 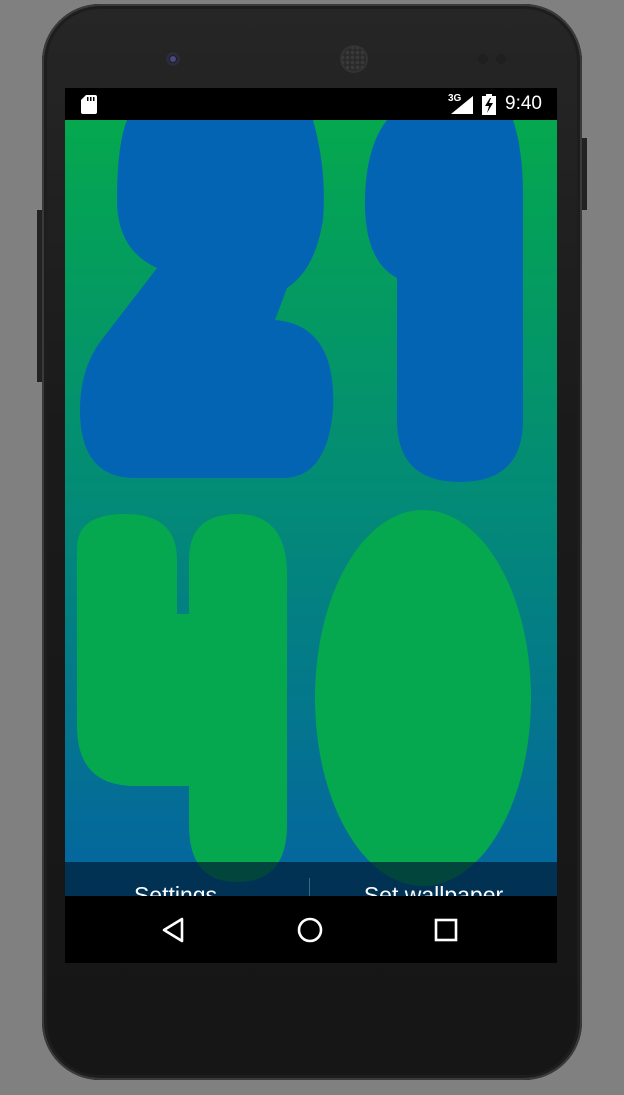 I want to click on proximity-sensor, so click(x=483, y=59).